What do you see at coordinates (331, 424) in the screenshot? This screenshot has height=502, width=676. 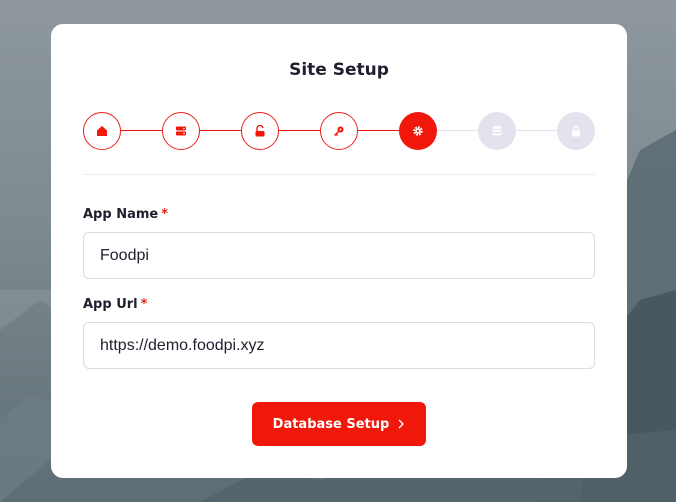 I see `database-setup-button-label: Database Setup` at bounding box center [331, 424].